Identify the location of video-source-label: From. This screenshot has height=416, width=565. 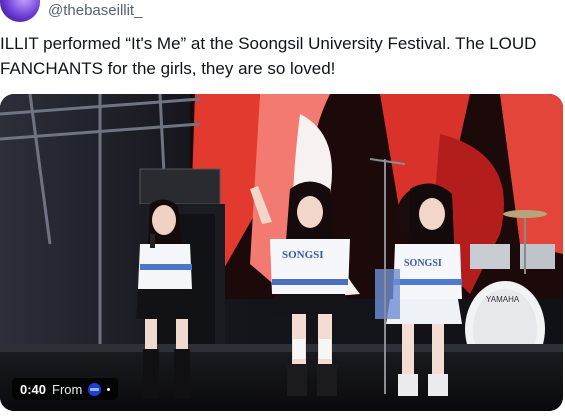
(67, 389).